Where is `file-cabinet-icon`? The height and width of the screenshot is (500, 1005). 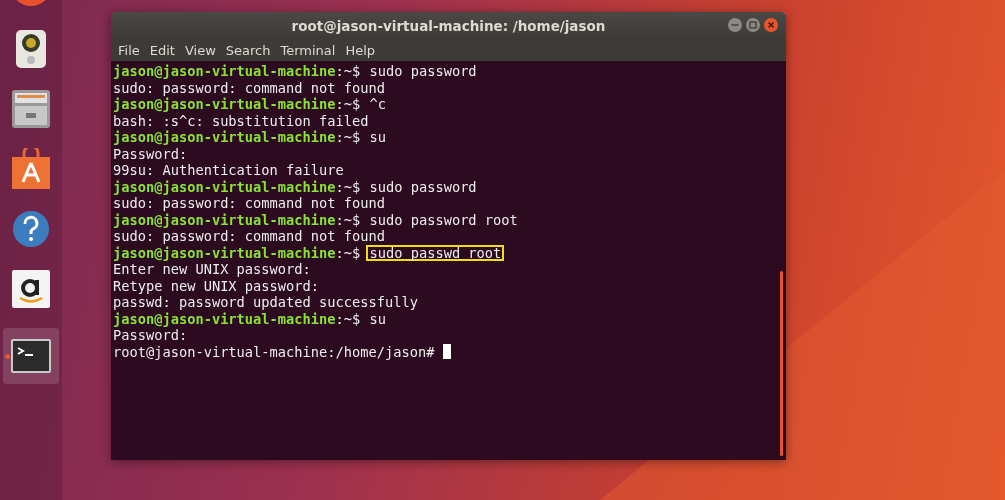 file-cabinet-icon is located at coordinates (31, 109).